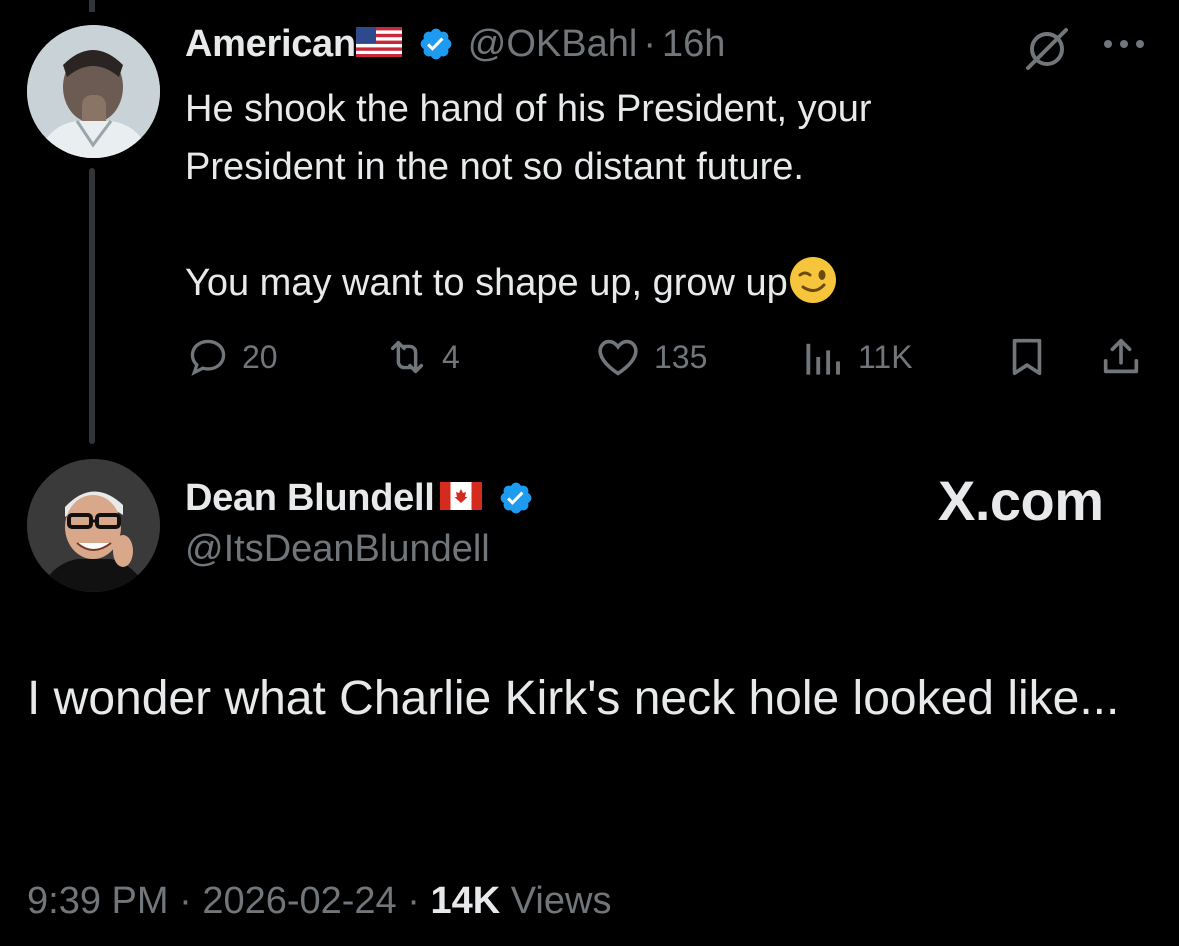  What do you see at coordinates (98, 901) in the screenshot?
I see `tweet-time: 9:39 PM` at bounding box center [98, 901].